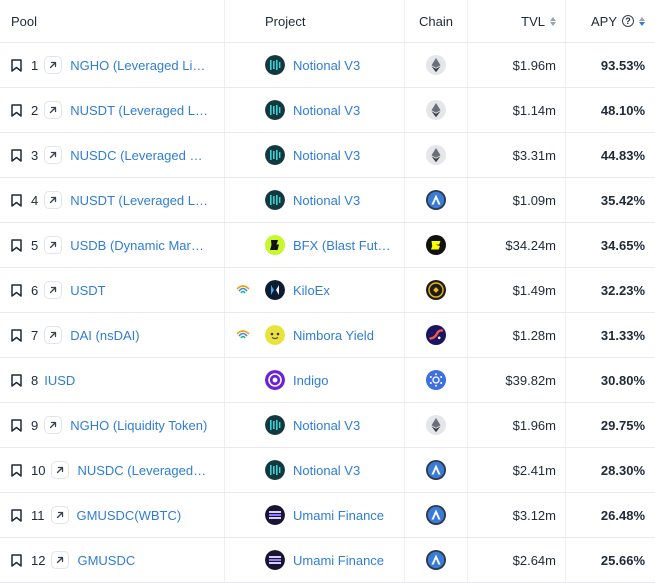 The image size is (655, 583). Describe the element at coordinates (622, 200) in the screenshot. I see `apy-value: 35.42%` at that location.